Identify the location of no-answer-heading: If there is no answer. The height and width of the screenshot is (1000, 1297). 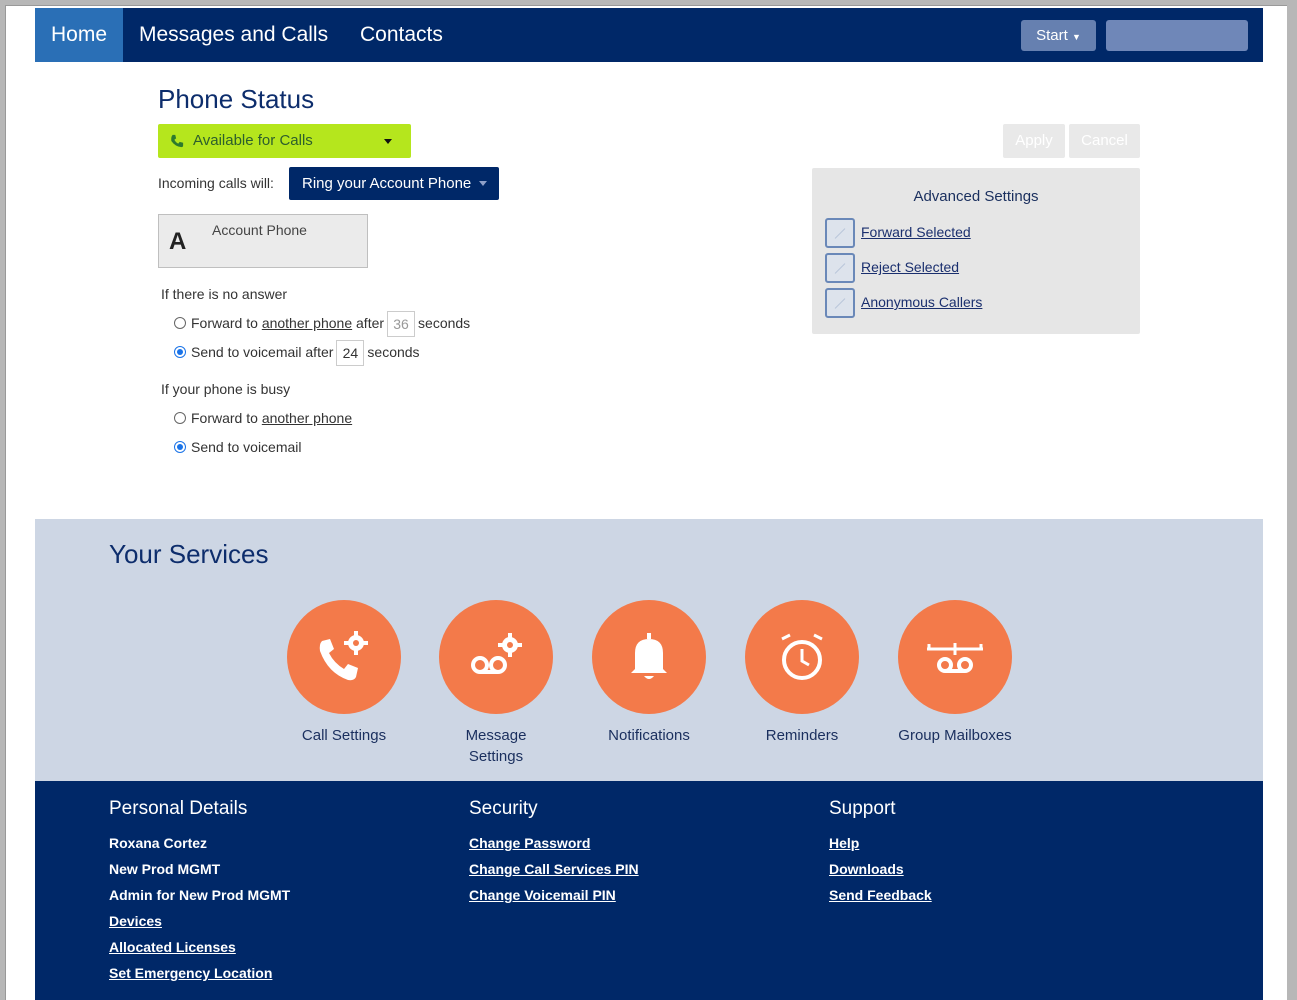
(224, 294).